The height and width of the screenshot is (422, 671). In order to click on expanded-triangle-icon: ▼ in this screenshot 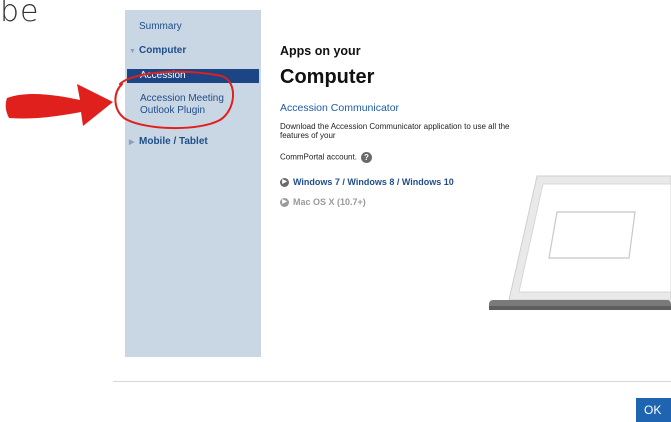, I will do `click(132, 51)`.